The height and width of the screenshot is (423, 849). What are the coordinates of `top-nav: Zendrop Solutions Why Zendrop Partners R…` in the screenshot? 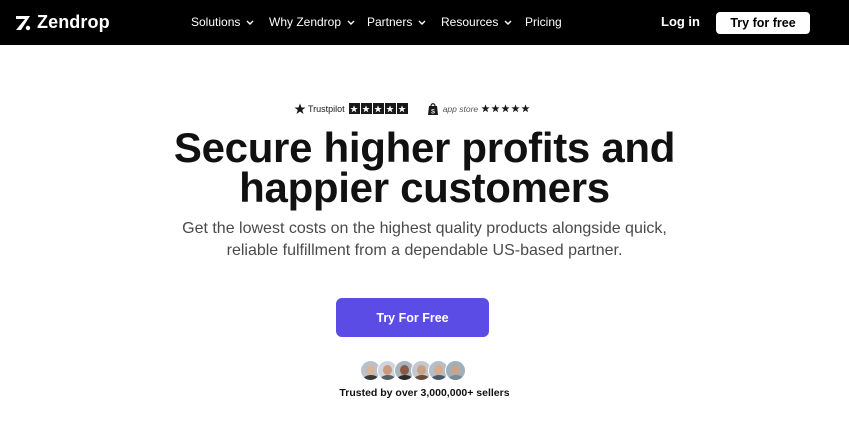 It's located at (424, 22).